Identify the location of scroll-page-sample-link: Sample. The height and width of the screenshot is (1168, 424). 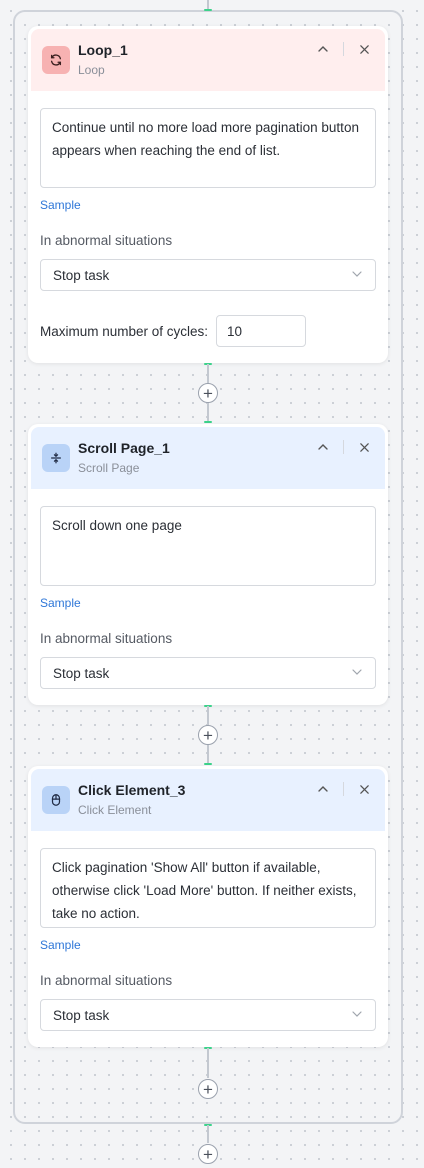
(60, 603).